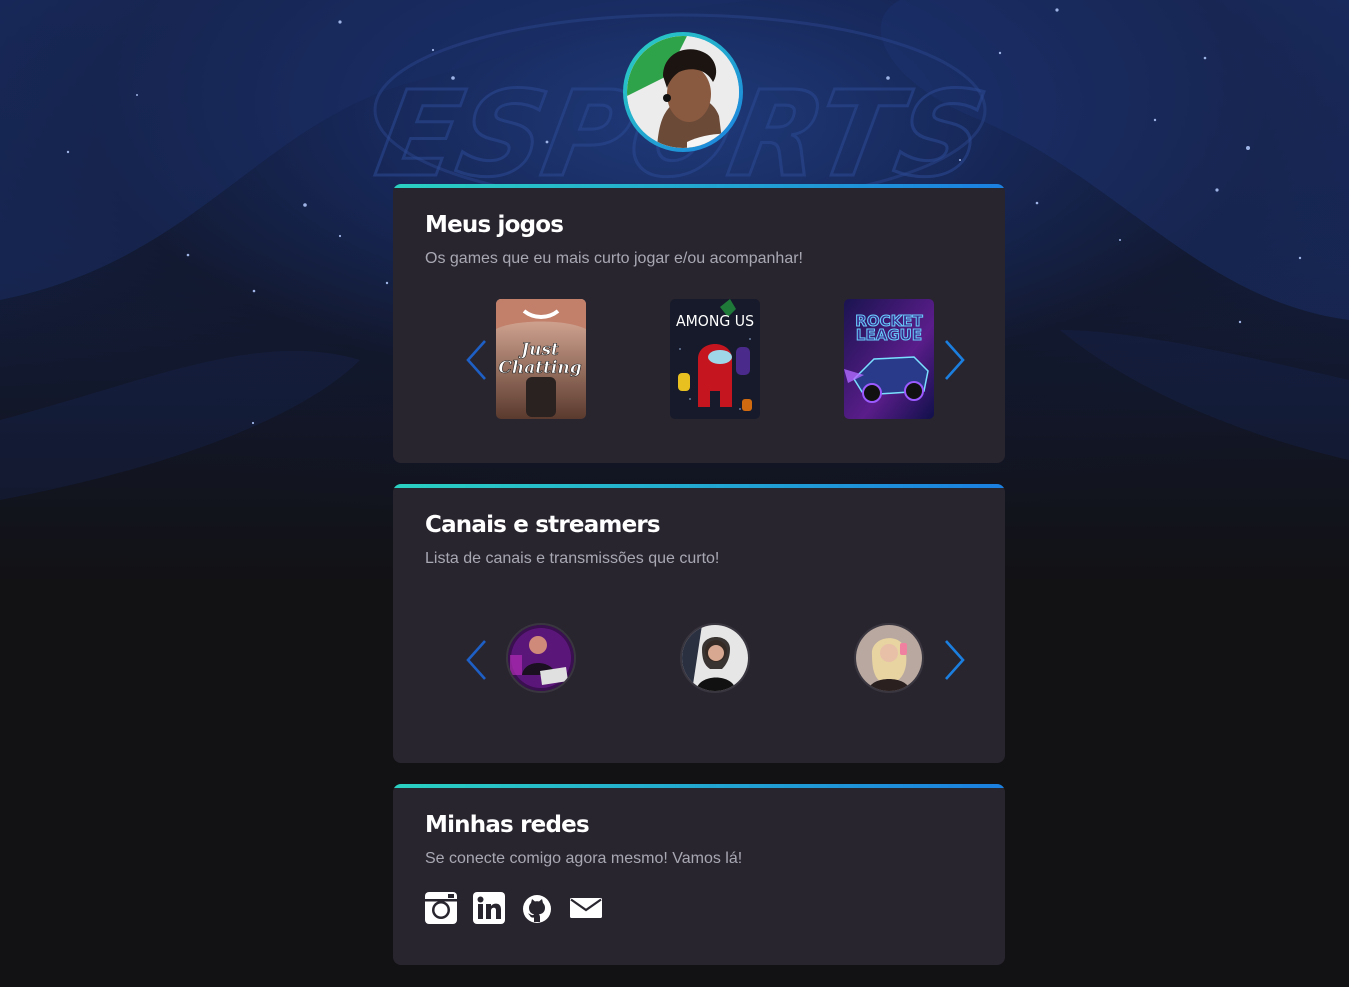  I want to click on carousel-prev-icon, so click(478, 360).